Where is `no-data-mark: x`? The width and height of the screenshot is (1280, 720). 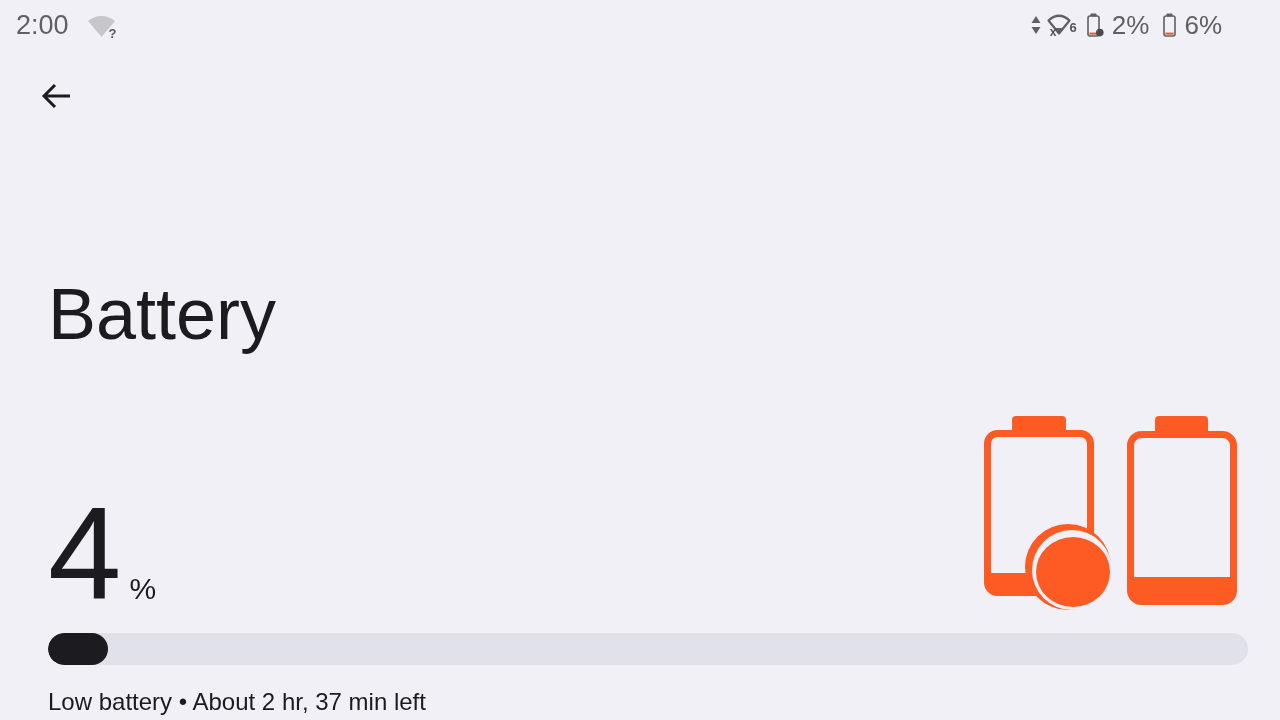
no-data-mark: x is located at coordinates (1053, 32).